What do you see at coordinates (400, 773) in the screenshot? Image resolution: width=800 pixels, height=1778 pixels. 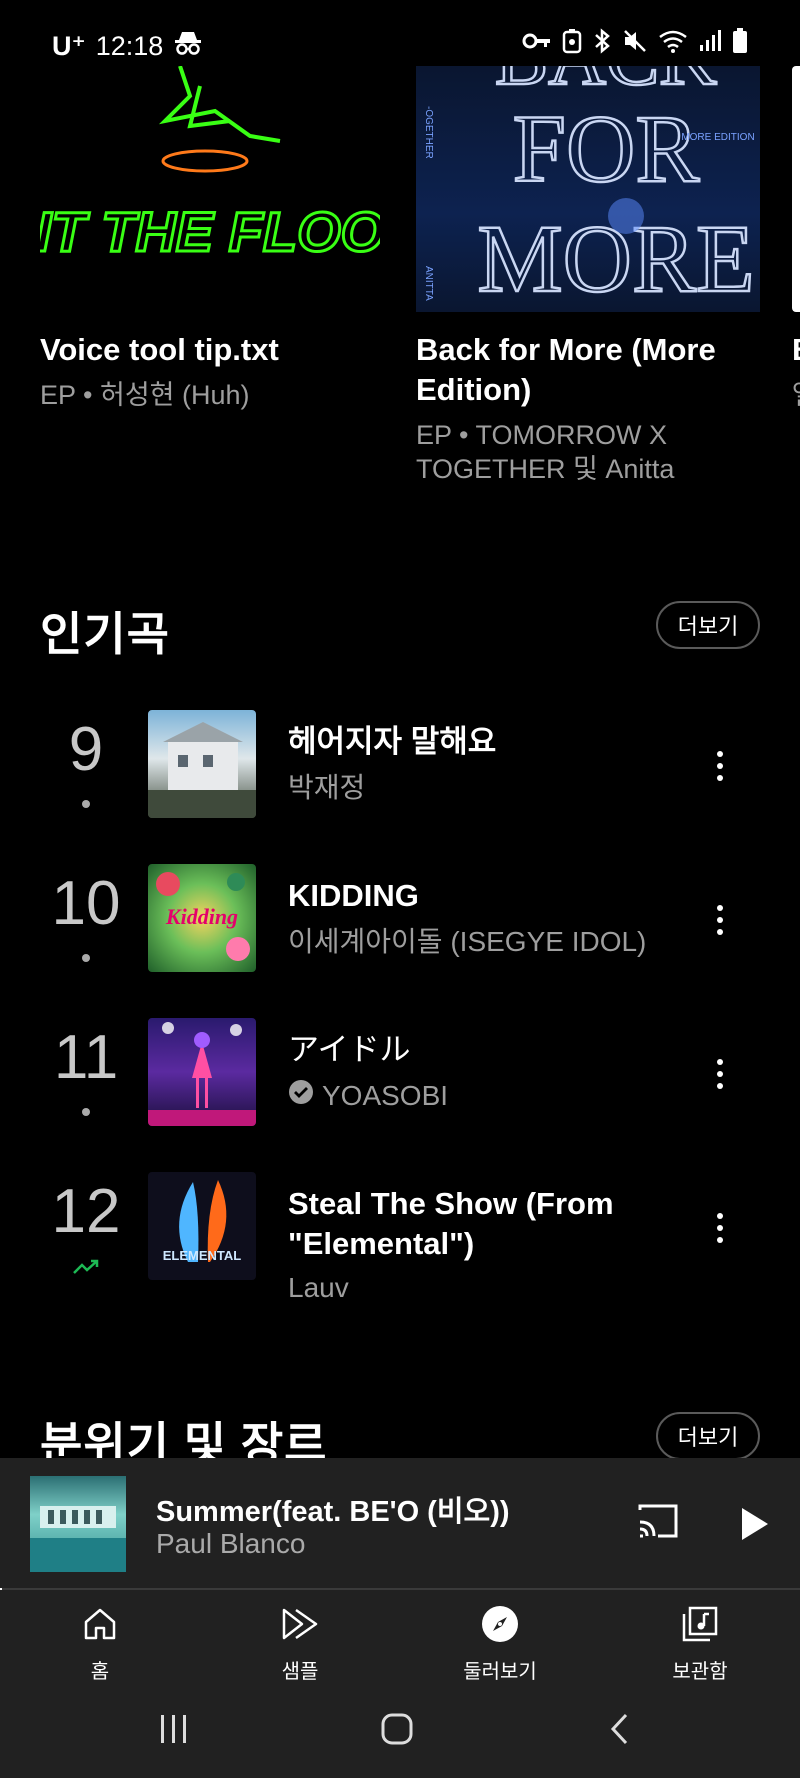 I see `song-row: 9 헤어지자 말해요 박재정` at bounding box center [400, 773].